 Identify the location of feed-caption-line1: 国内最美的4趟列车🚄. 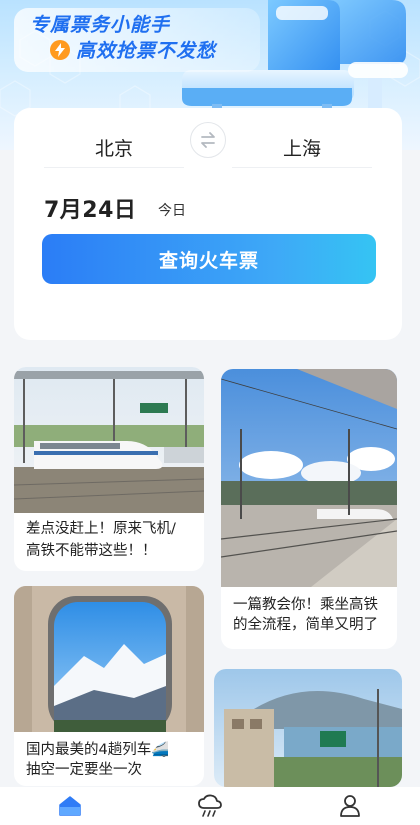
(98, 750).